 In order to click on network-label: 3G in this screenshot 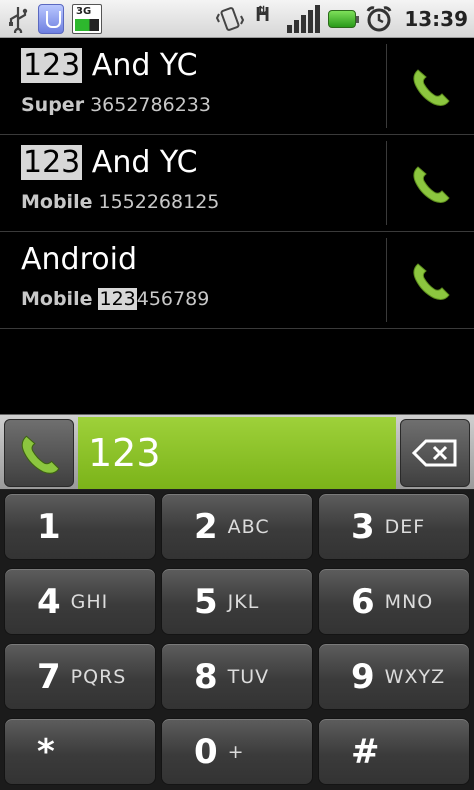, I will do `click(84, 11)`.